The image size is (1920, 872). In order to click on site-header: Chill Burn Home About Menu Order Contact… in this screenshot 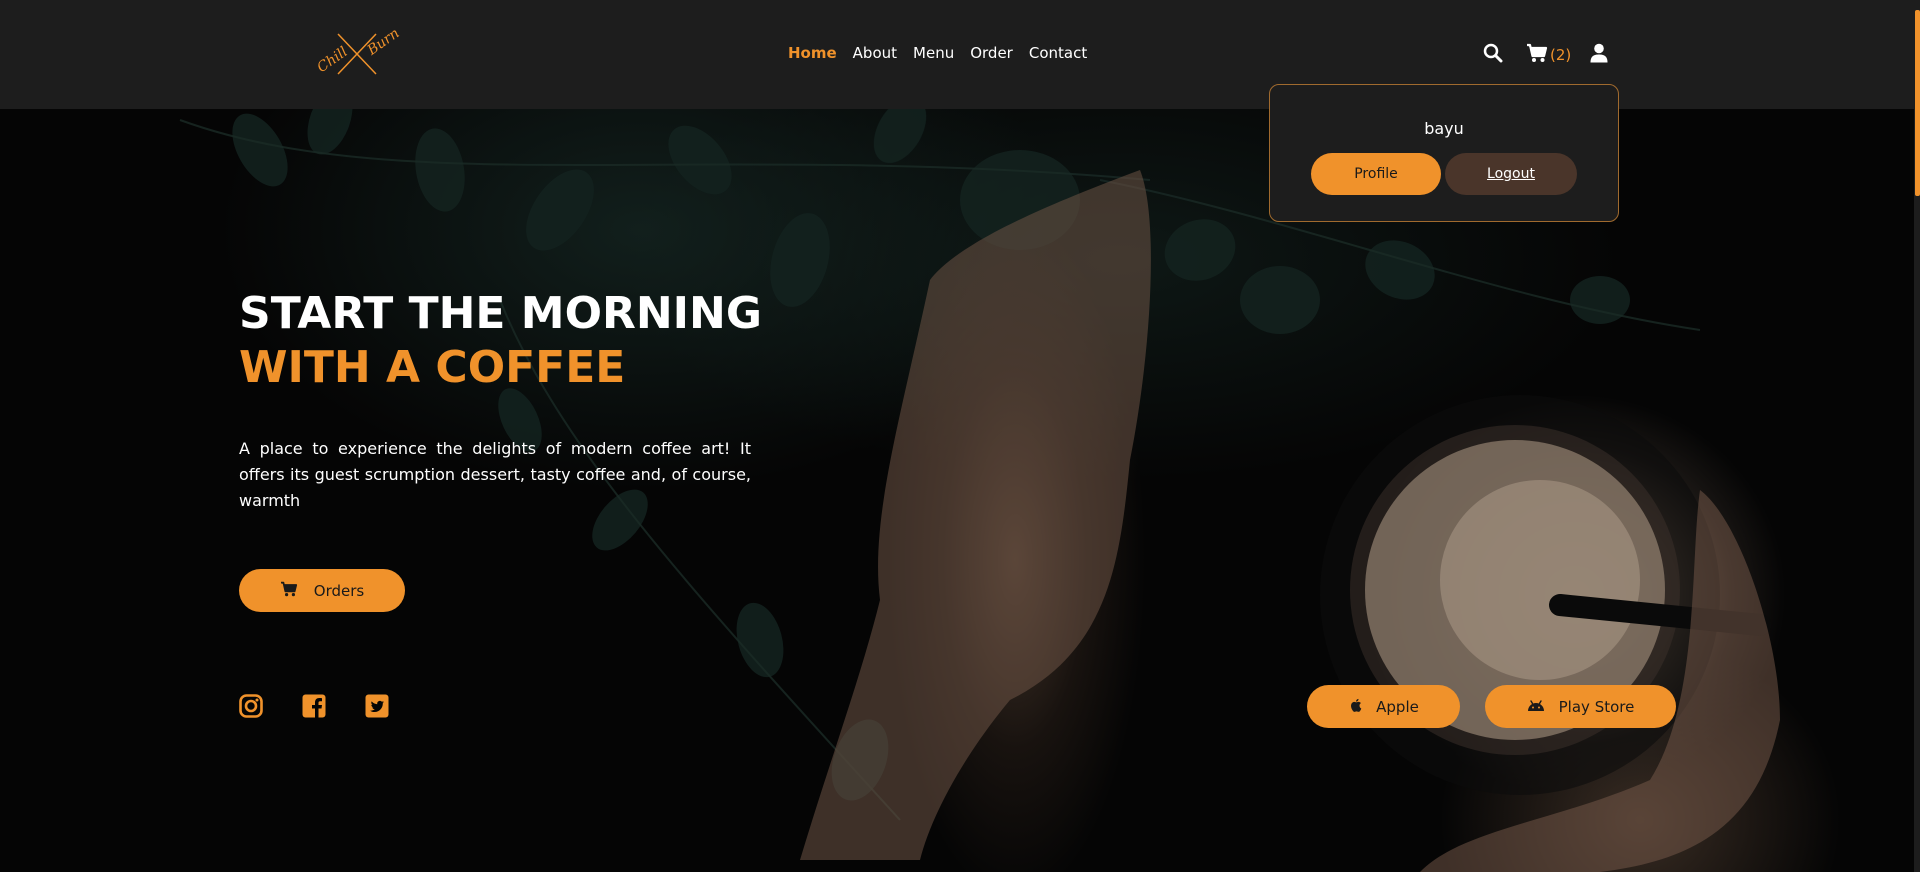, I will do `click(960, 54)`.